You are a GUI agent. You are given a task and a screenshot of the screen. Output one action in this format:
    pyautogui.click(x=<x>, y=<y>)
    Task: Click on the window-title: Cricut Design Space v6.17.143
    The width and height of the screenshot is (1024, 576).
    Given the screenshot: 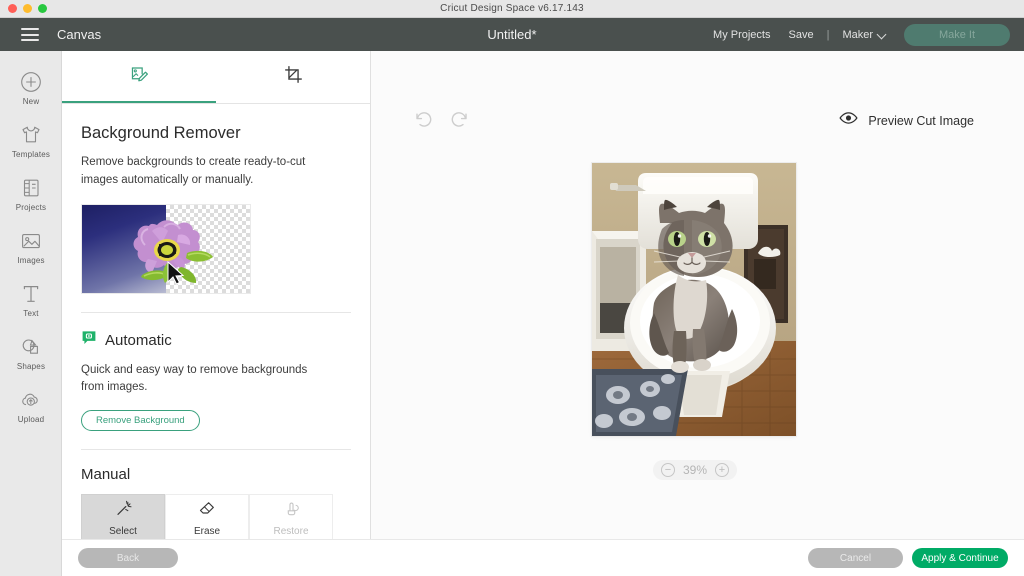 What is the action you would take?
    pyautogui.click(x=512, y=8)
    